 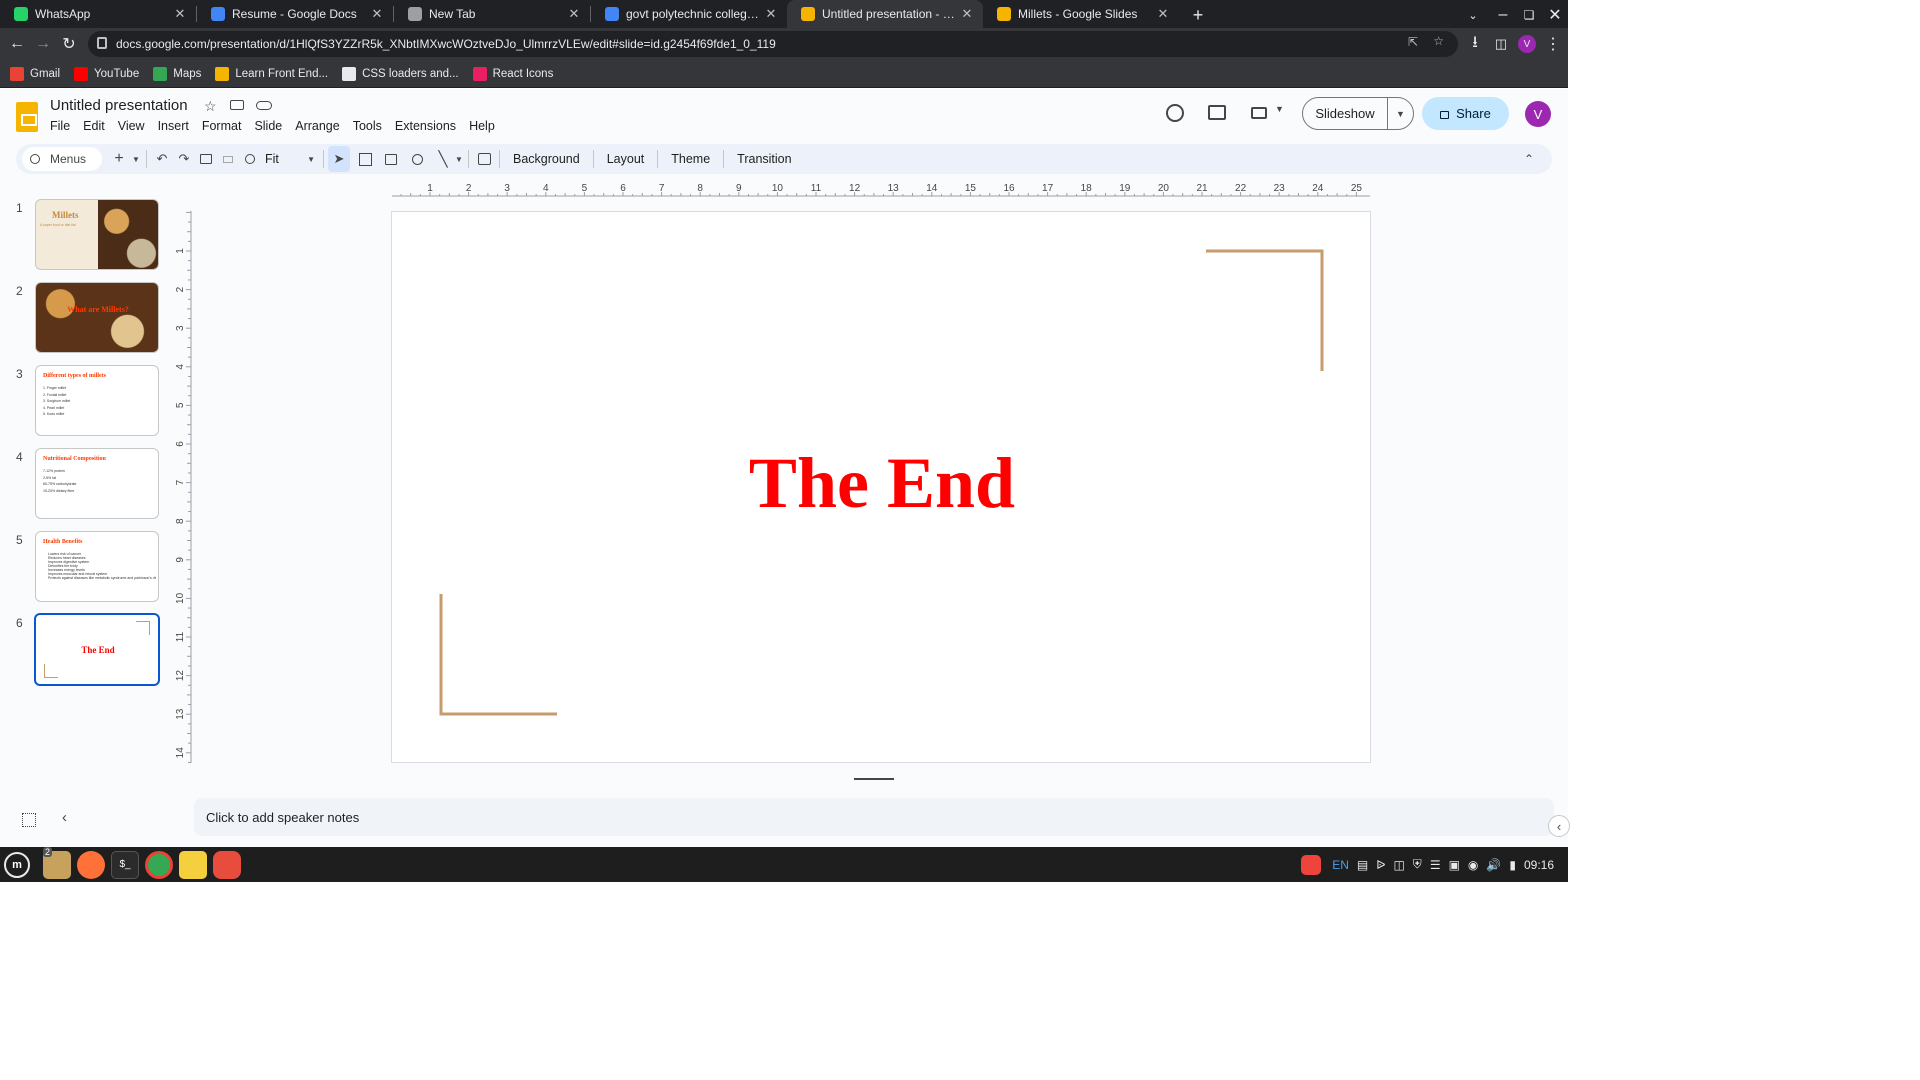 I want to click on menu-insert: Insert, so click(x=173, y=126).